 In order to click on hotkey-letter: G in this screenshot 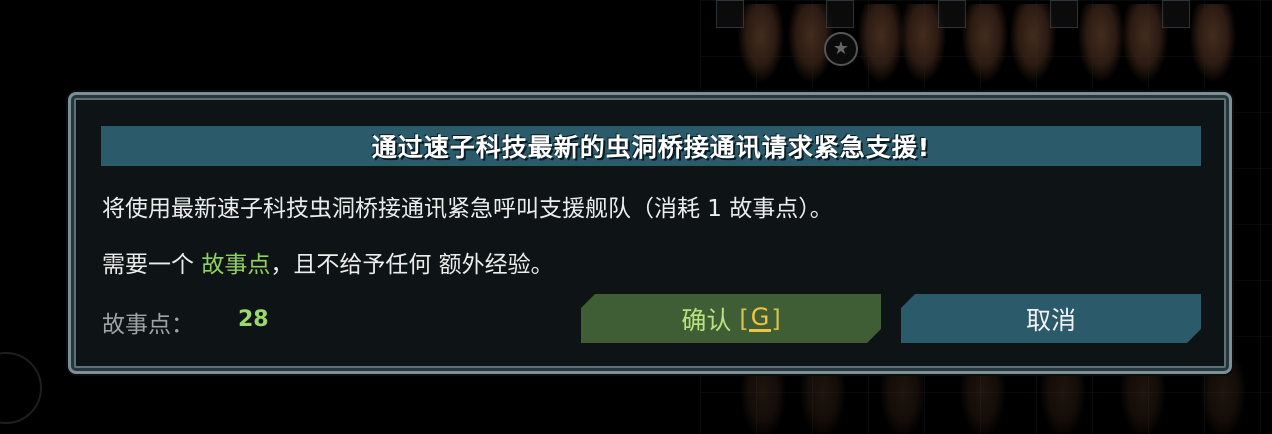, I will do `click(760, 317)`.